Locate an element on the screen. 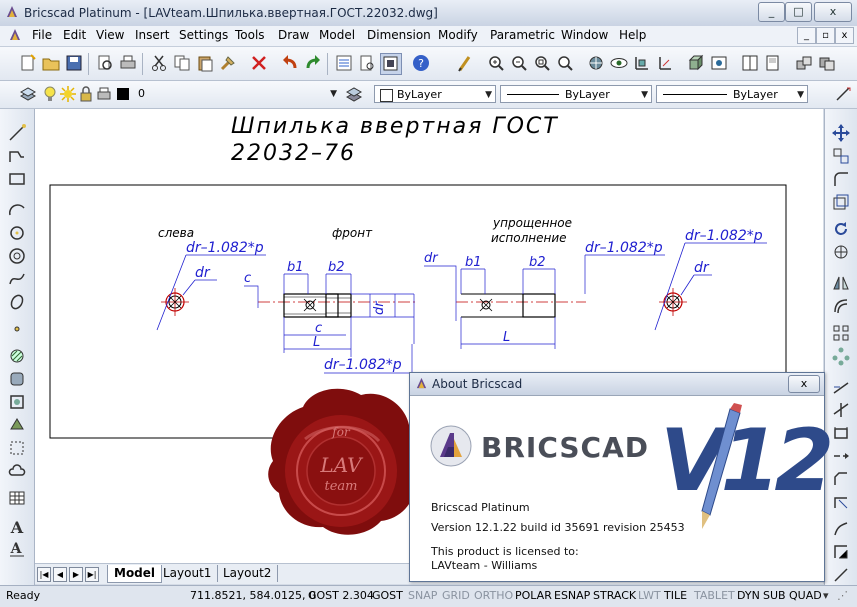 This screenshot has width=857, height=607. status-menu-arrow-icon: ▾ is located at coordinates (826, 595).